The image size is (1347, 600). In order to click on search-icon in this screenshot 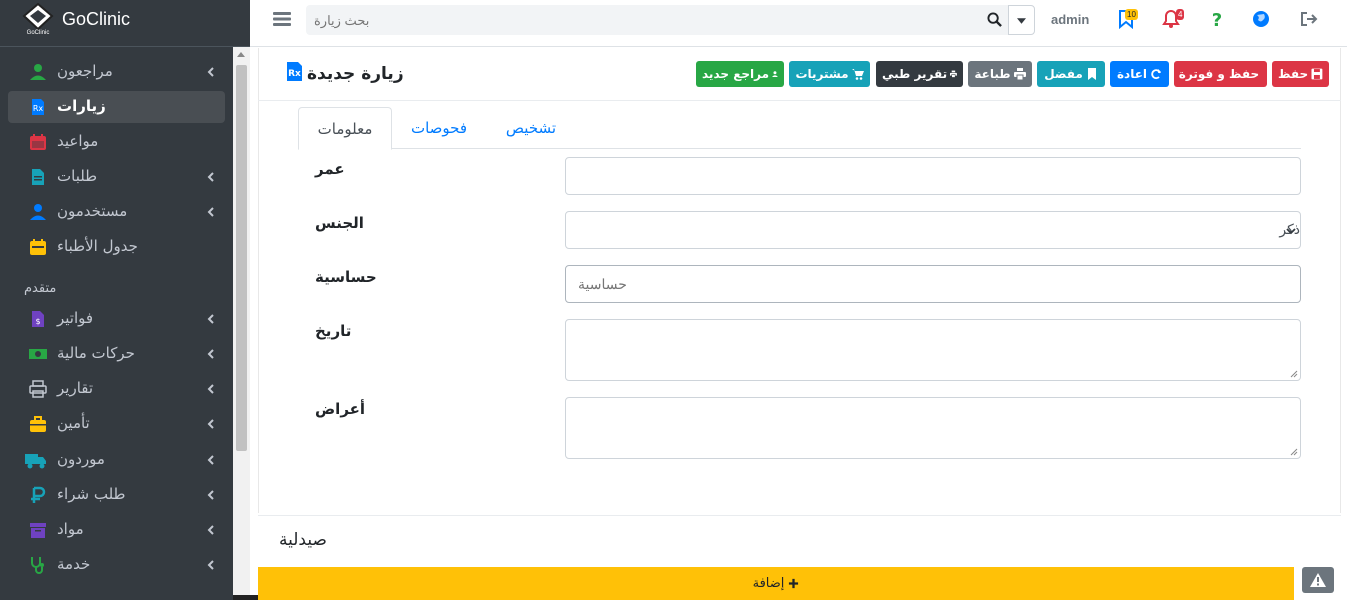, I will do `click(994, 19)`.